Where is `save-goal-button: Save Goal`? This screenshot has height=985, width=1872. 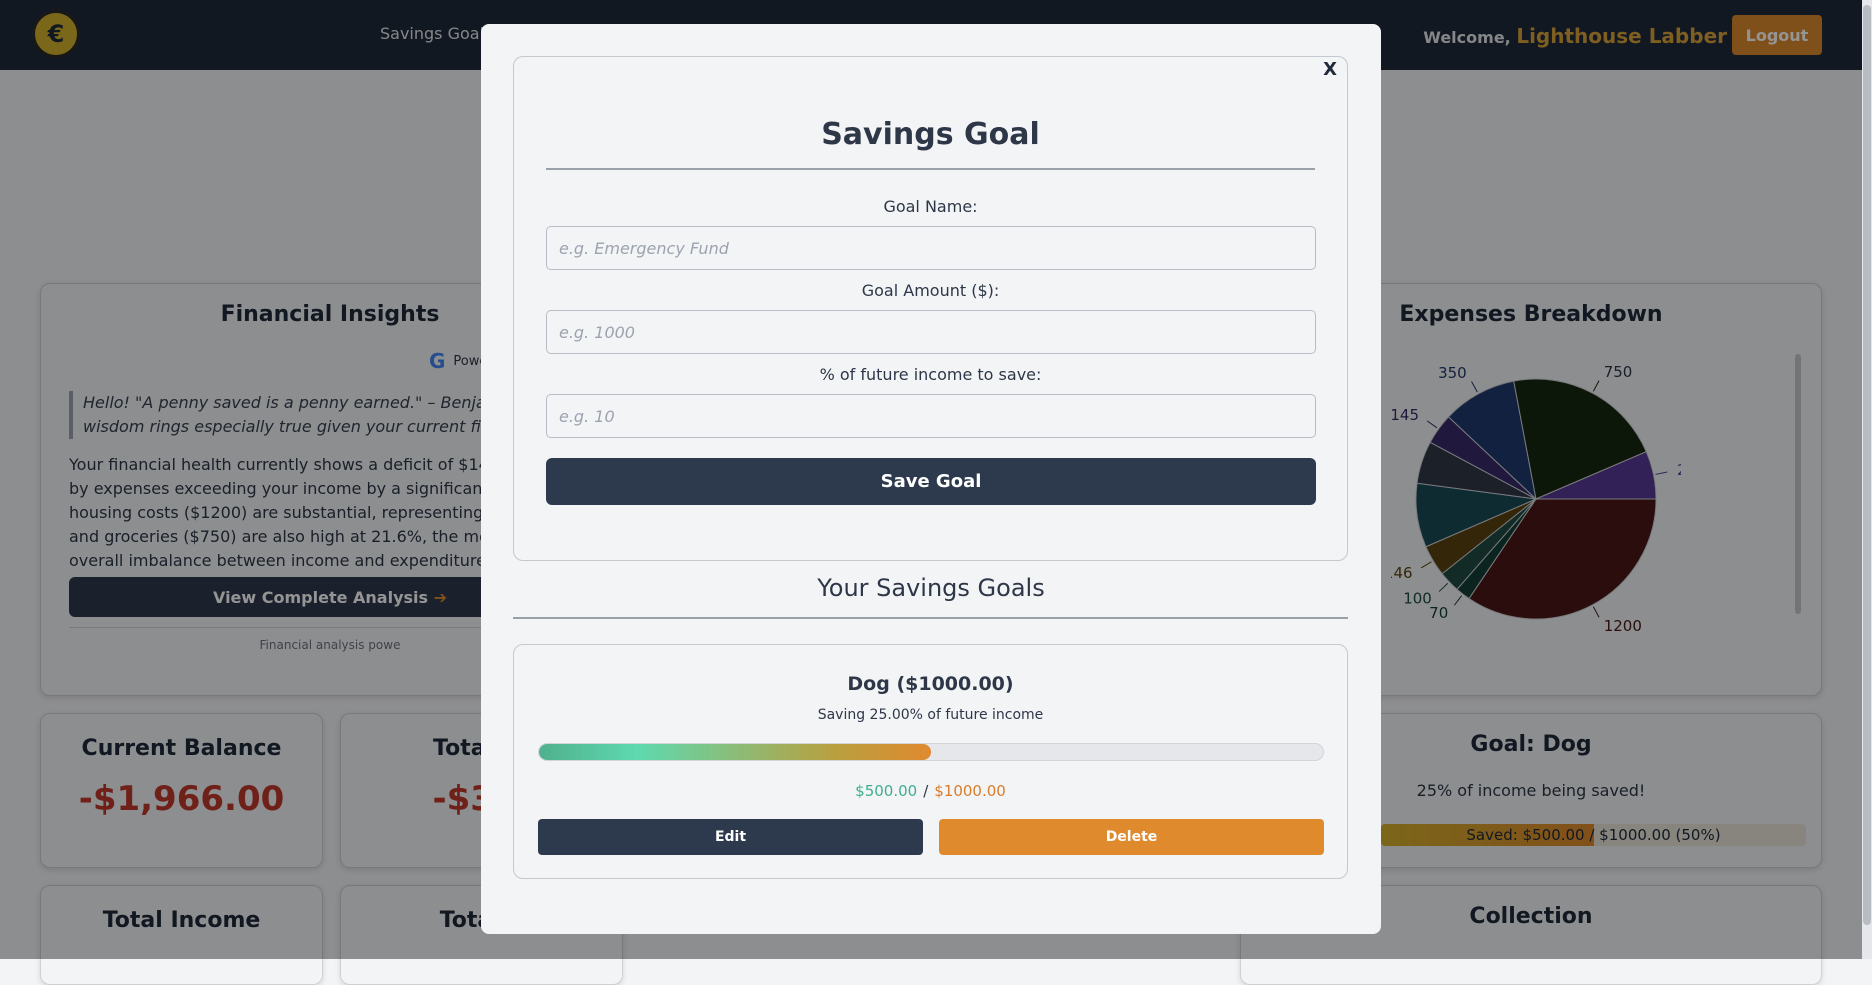 save-goal-button: Save Goal is located at coordinates (931, 481).